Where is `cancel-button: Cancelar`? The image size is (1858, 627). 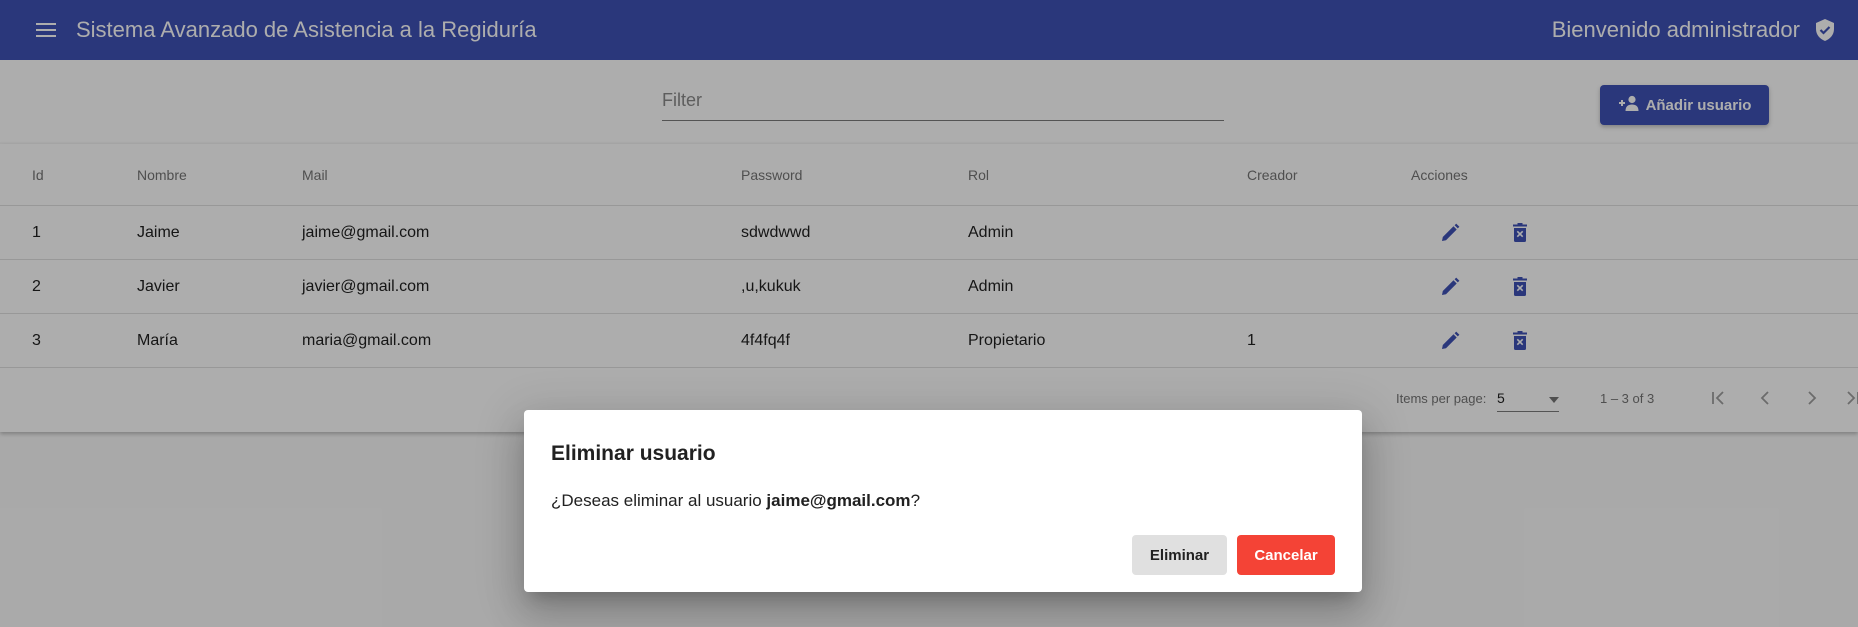 cancel-button: Cancelar is located at coordinates (1286, 555).